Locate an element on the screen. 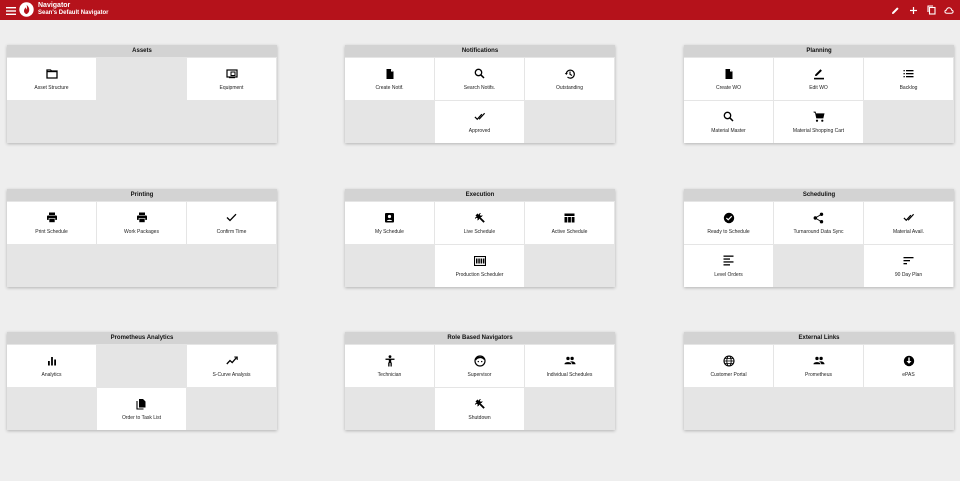 The width and height of the screenshot is (960, 481). tile-backlog: Backlog is located at coordinates (908, 79).